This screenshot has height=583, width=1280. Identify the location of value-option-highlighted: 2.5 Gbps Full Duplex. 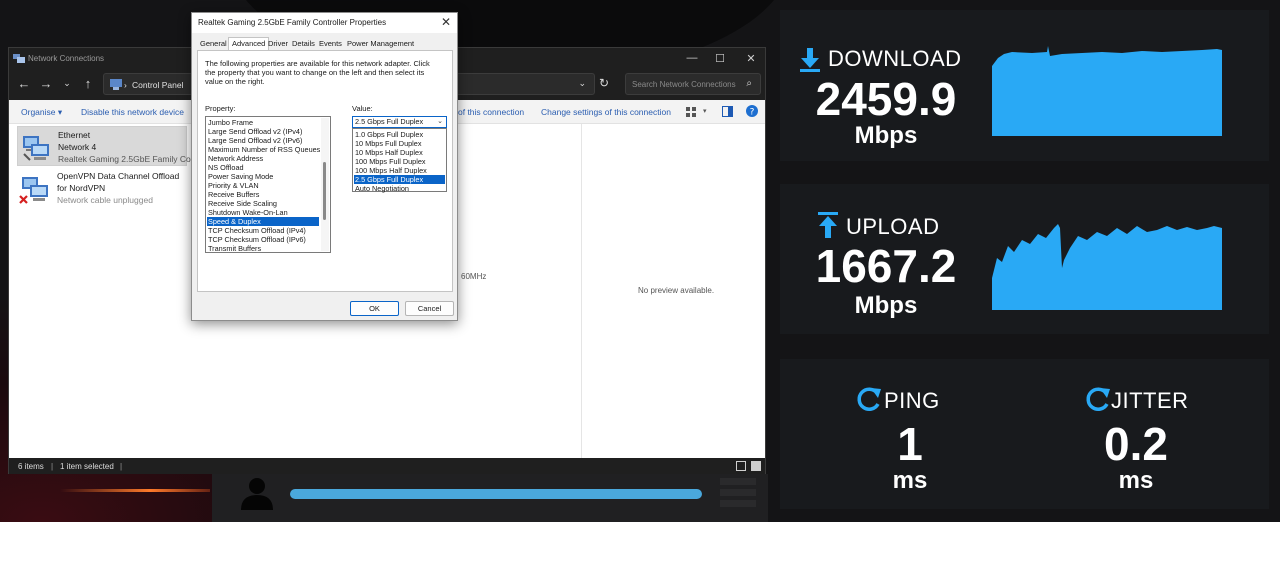
(399, 179).